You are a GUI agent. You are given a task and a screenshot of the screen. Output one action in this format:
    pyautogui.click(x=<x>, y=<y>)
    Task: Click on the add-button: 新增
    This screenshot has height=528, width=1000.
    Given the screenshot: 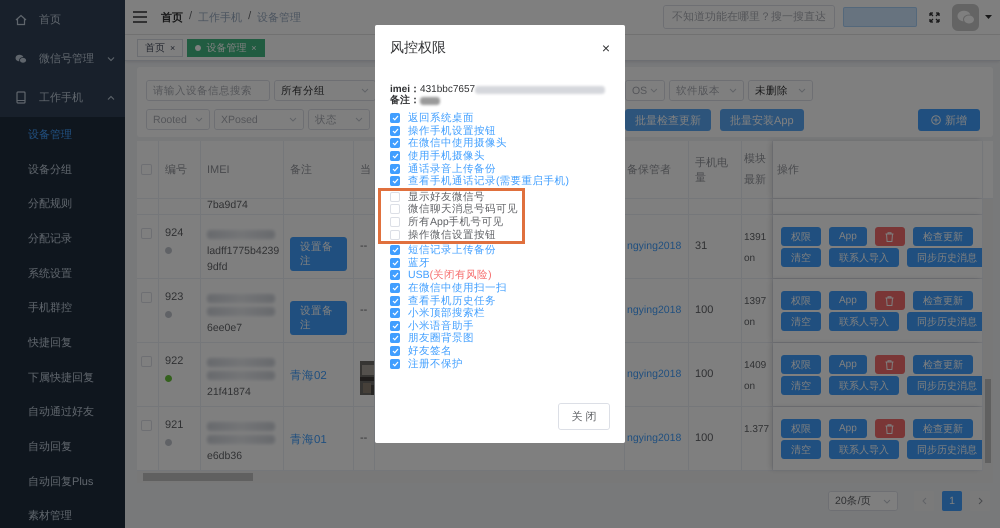 What is the action you would take?
    pyautogui.click(x=949, y=120)
    